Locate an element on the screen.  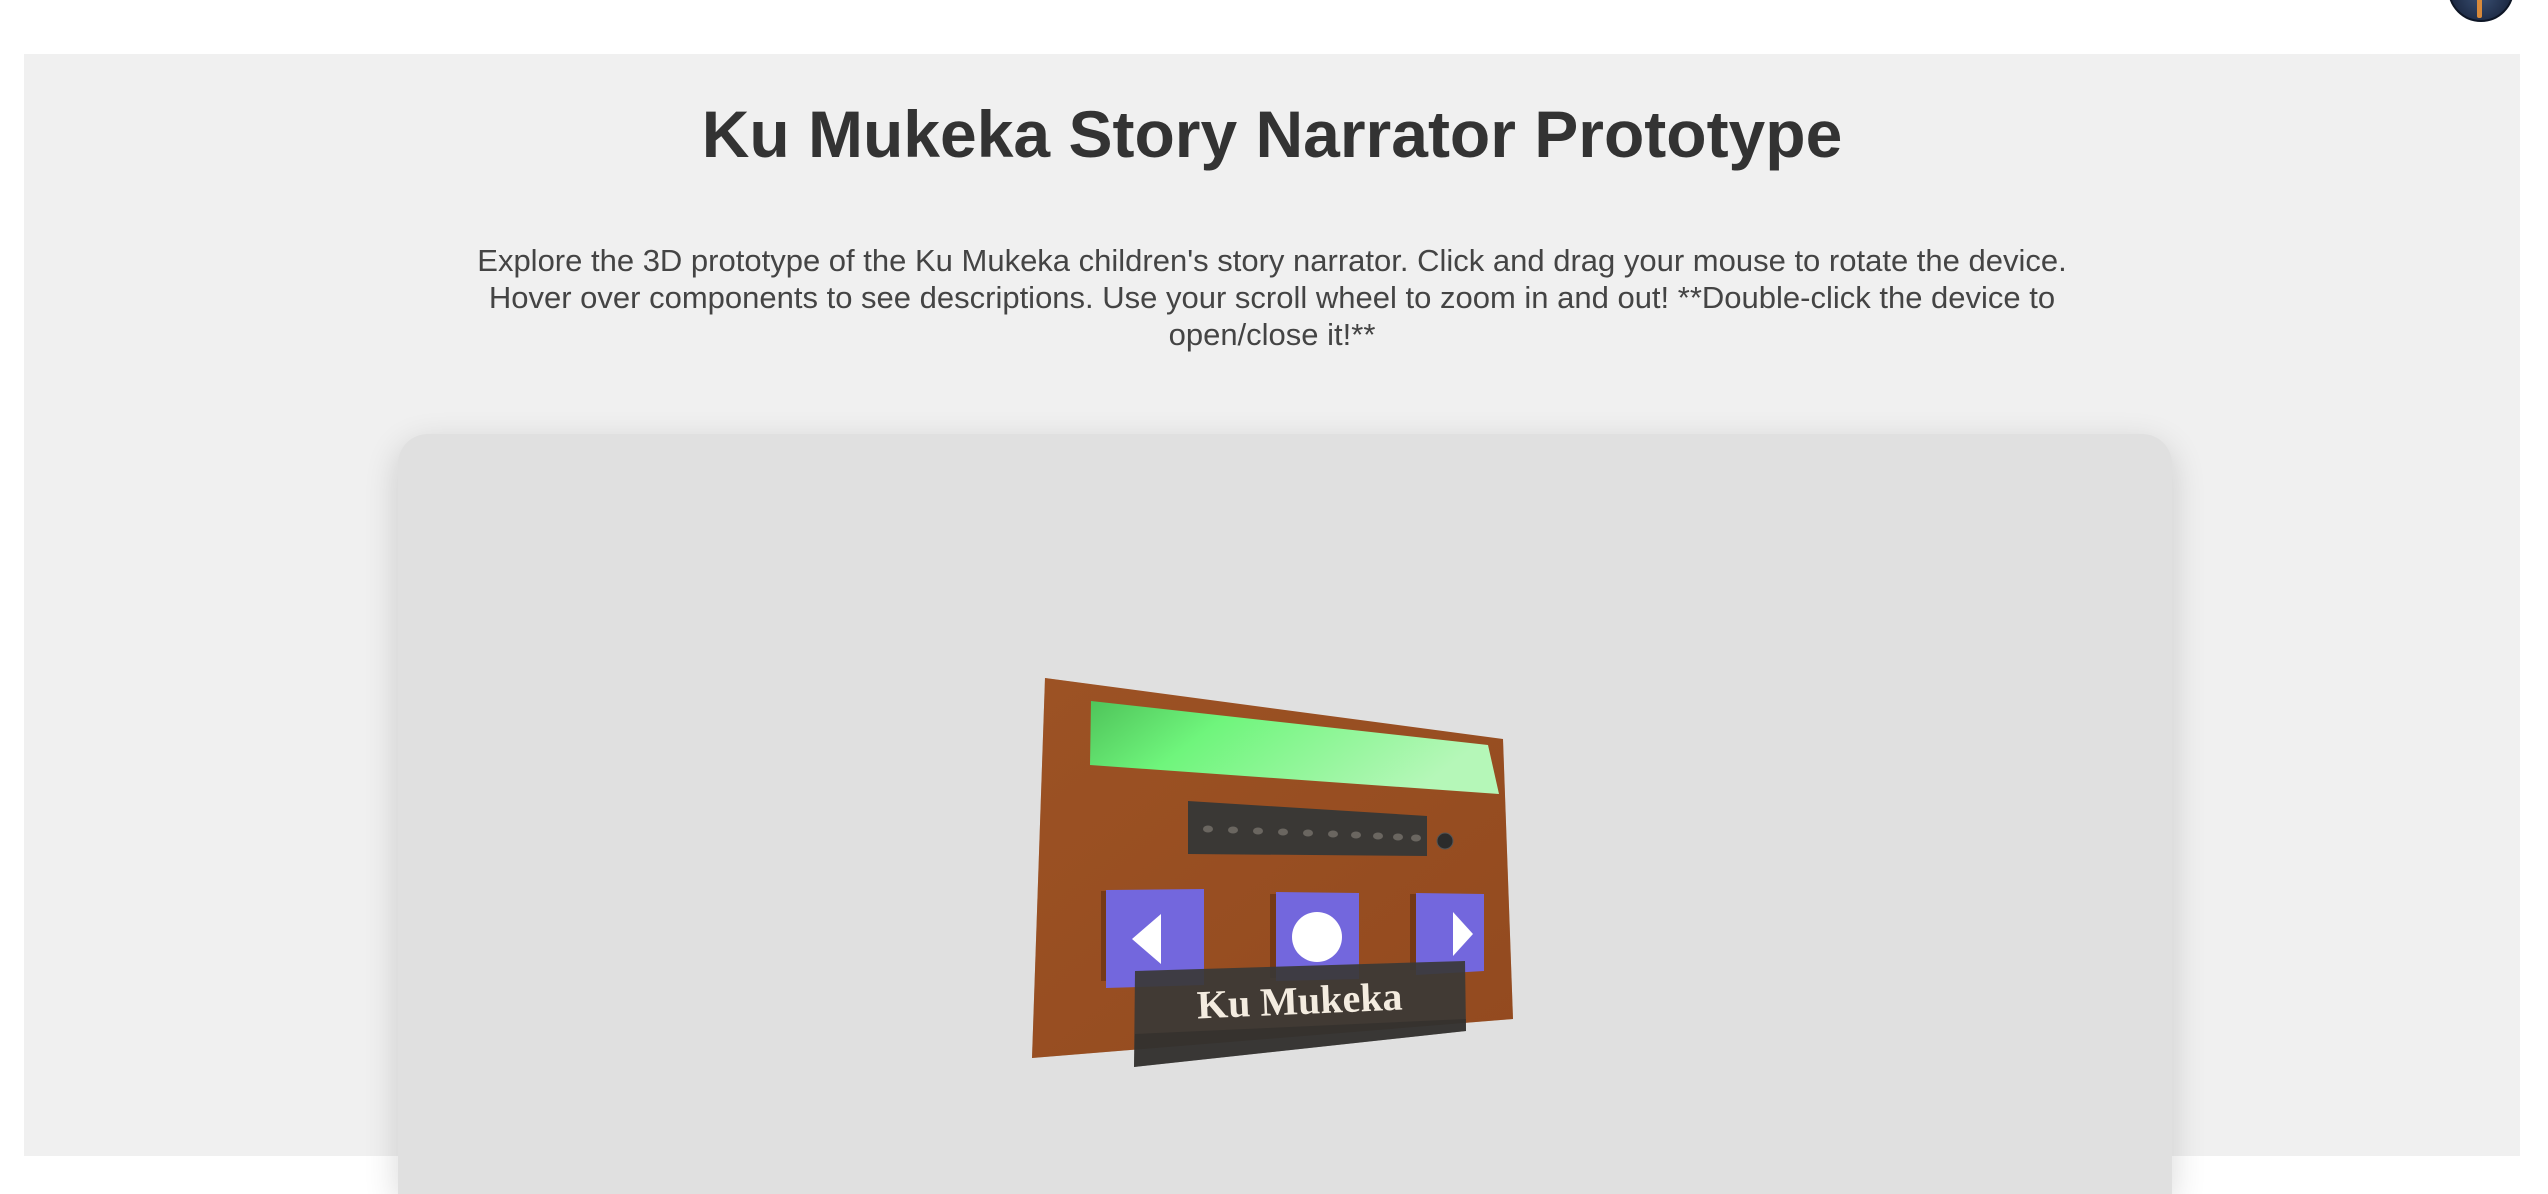
brand-label-plate: Ku Mukeka is located at coordinates (1300, 1014).